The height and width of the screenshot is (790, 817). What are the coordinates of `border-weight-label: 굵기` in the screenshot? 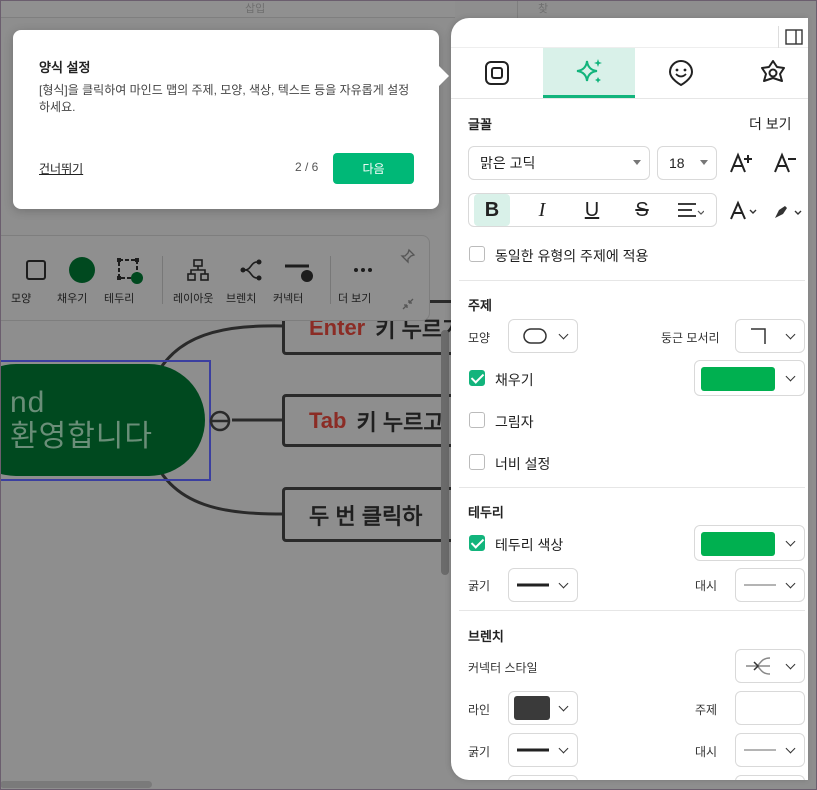 It's located at (479, 586).